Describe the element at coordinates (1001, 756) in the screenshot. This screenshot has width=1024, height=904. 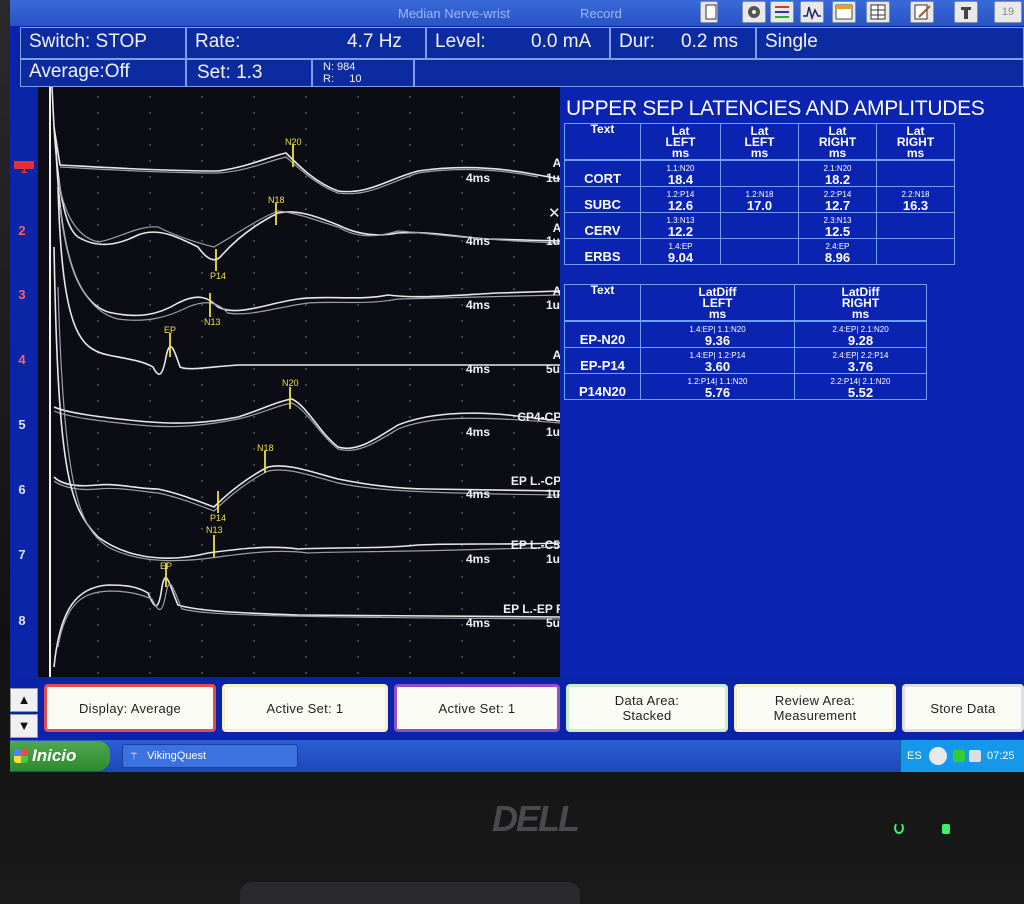
I see `clock: 07:25` at that location.